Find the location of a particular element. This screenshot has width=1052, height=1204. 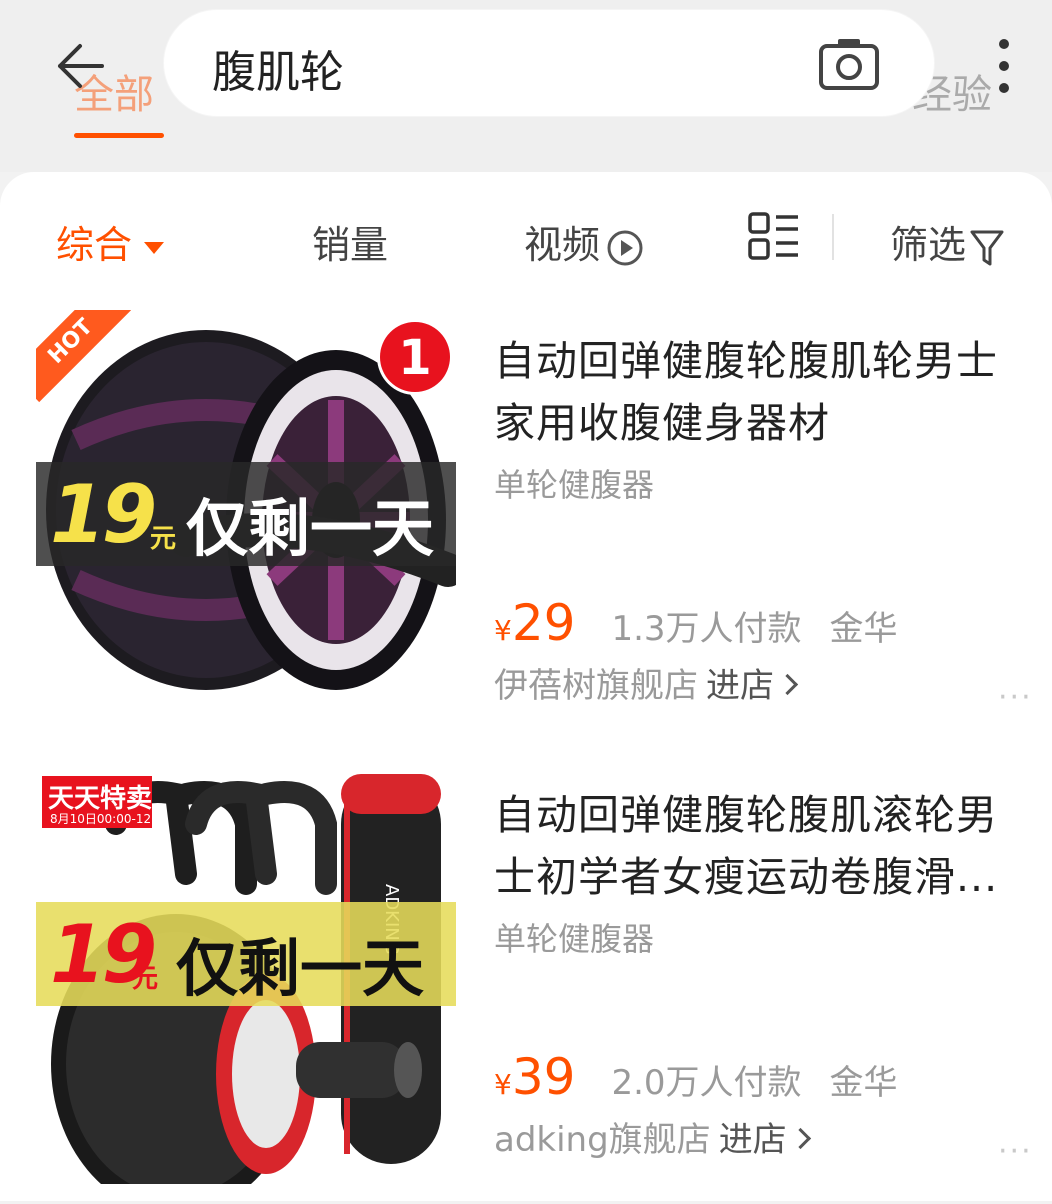

daily-deal-badge: 天天特卖 8月10日00:00-12日23:59 is located at coordinates (97, 809).